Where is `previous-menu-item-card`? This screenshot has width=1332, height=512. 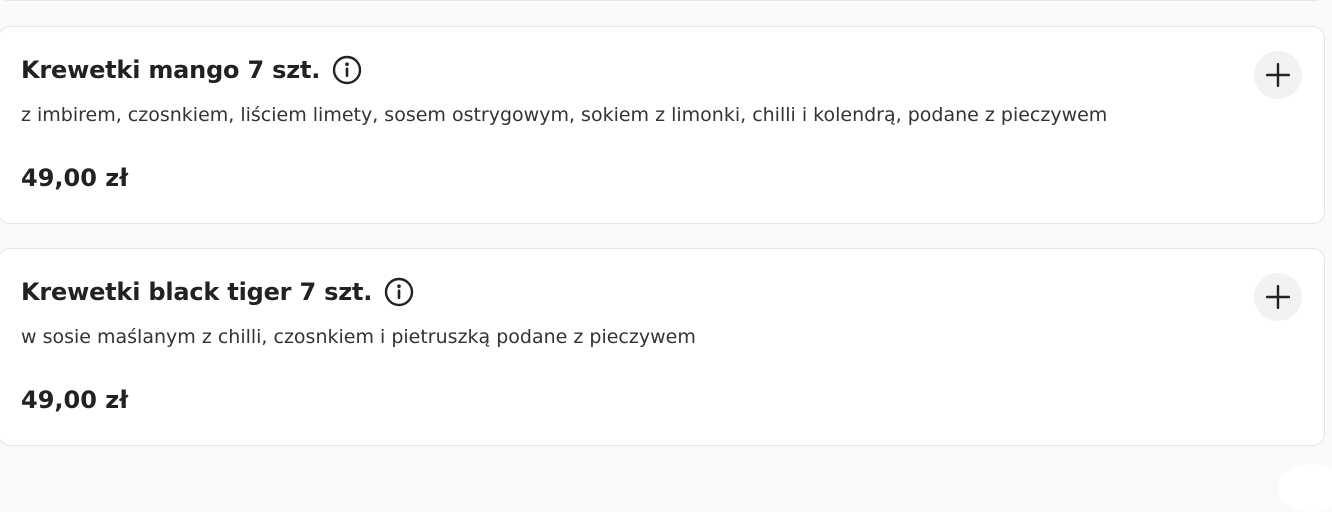
previous-menu-item-card is located at coordinates (662, 0).